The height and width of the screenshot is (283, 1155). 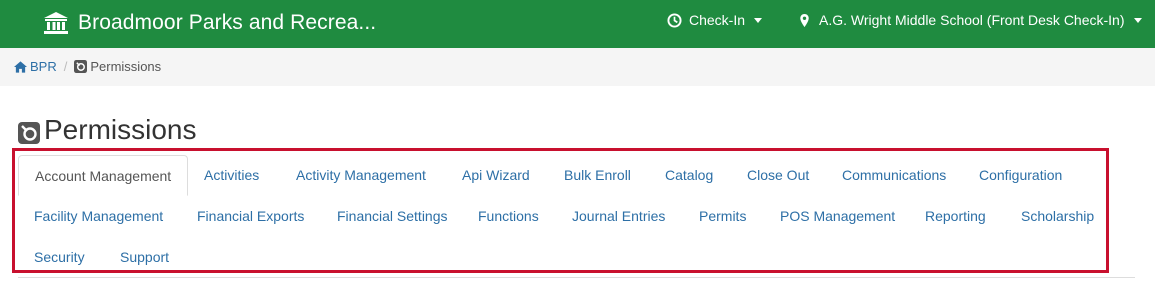 I want to click on clock-icon, so click(x=674, y=20).